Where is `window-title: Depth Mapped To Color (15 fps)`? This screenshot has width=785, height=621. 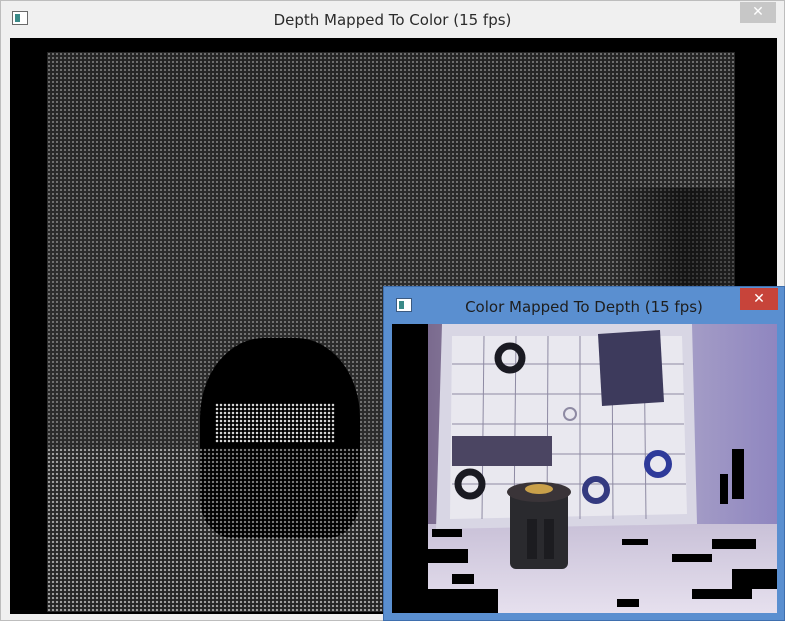 window-title: Depth Mapped To Color (15 fps) is located at coordinates (392, 20).